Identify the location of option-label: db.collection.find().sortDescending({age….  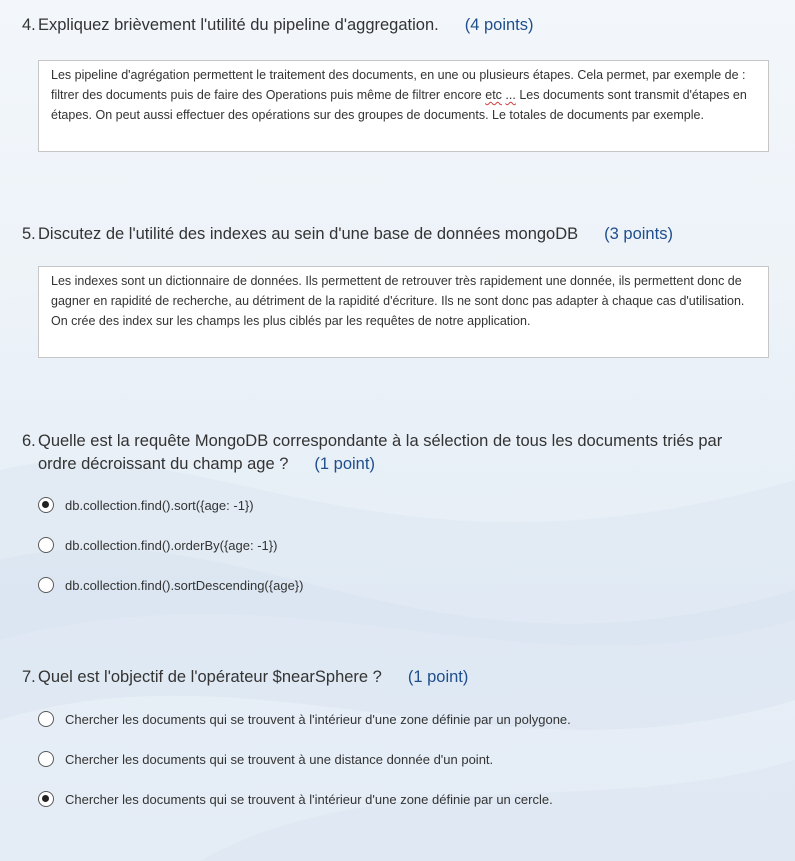
(184, 585).